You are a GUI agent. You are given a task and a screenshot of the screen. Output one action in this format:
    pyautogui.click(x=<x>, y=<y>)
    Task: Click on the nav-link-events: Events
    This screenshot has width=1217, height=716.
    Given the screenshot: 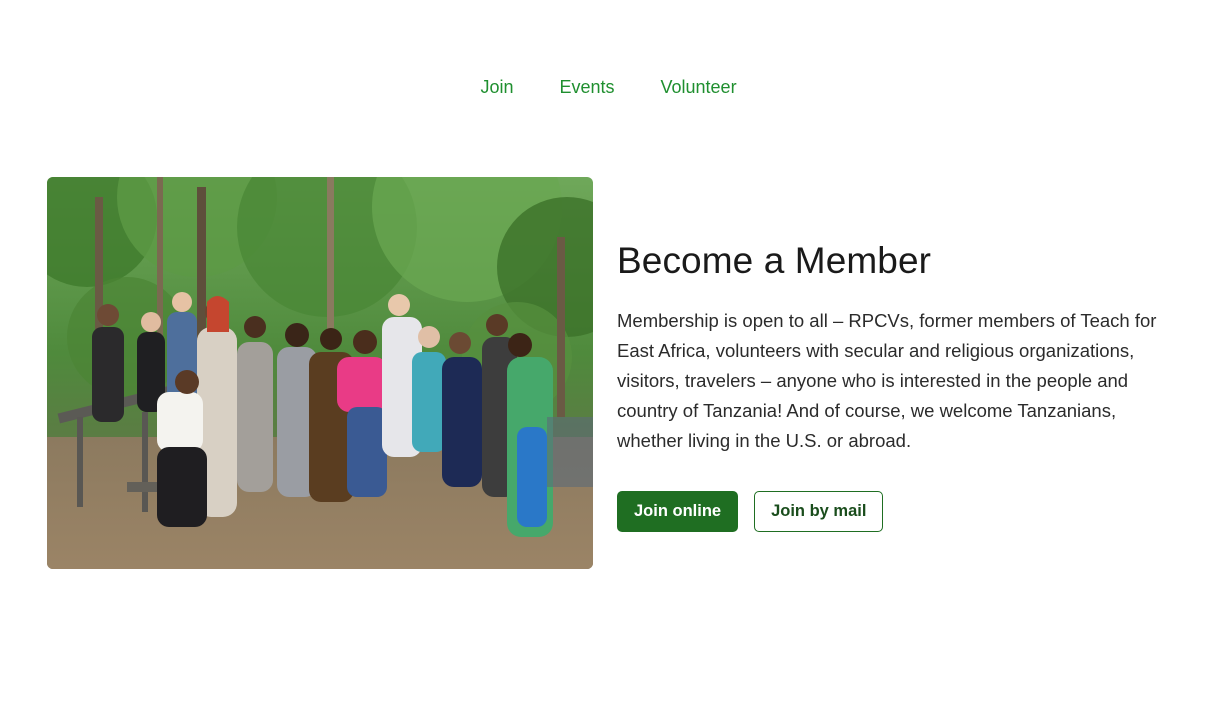 What is the action you would take?
    pyautogui.click(x=586, y=87)
    